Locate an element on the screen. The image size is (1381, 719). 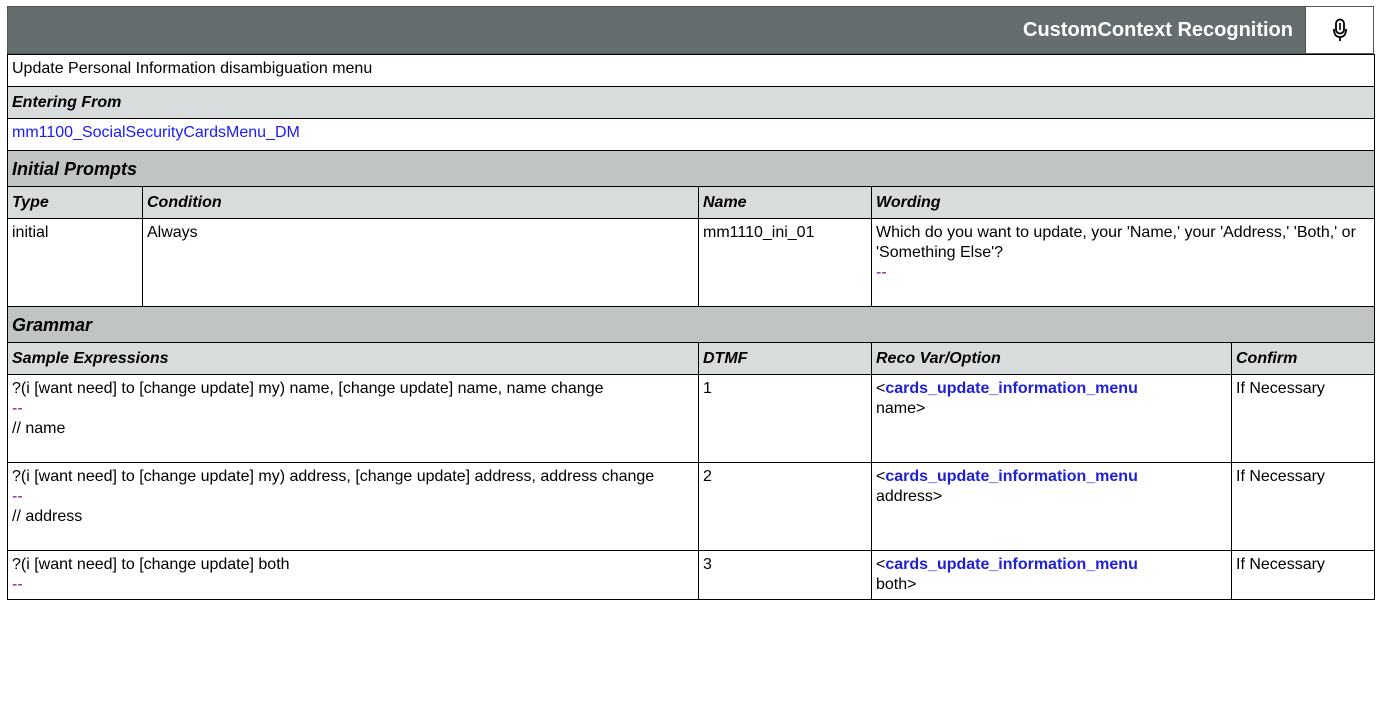
entering-from-heading: Entering From is located at coordinates (691, 102).